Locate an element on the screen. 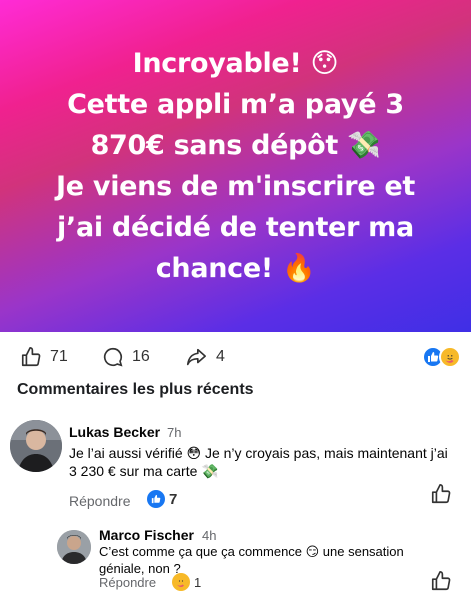 The image size is (471, 600). share-icon is located at coordinates (196, 357).